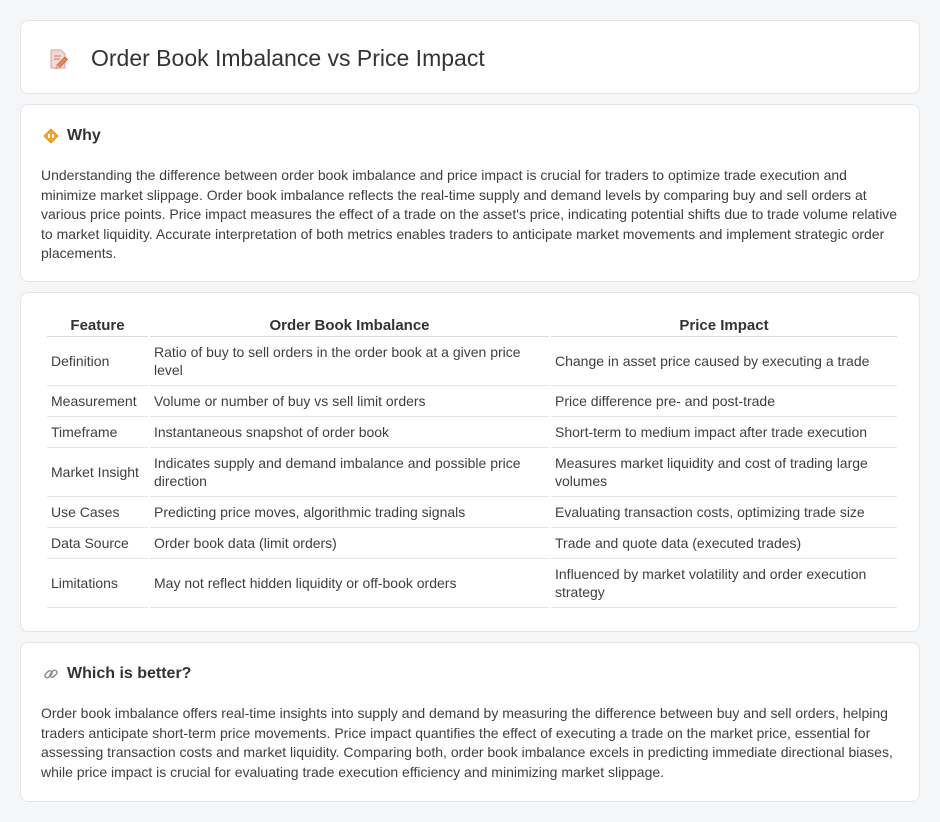 The image size is (940, 822). What do you see at coordinates (288, 58) in the screenshot?
I see `page-title: Order Book Imbalance vs Price Impact` at bounding box center [288, 58].